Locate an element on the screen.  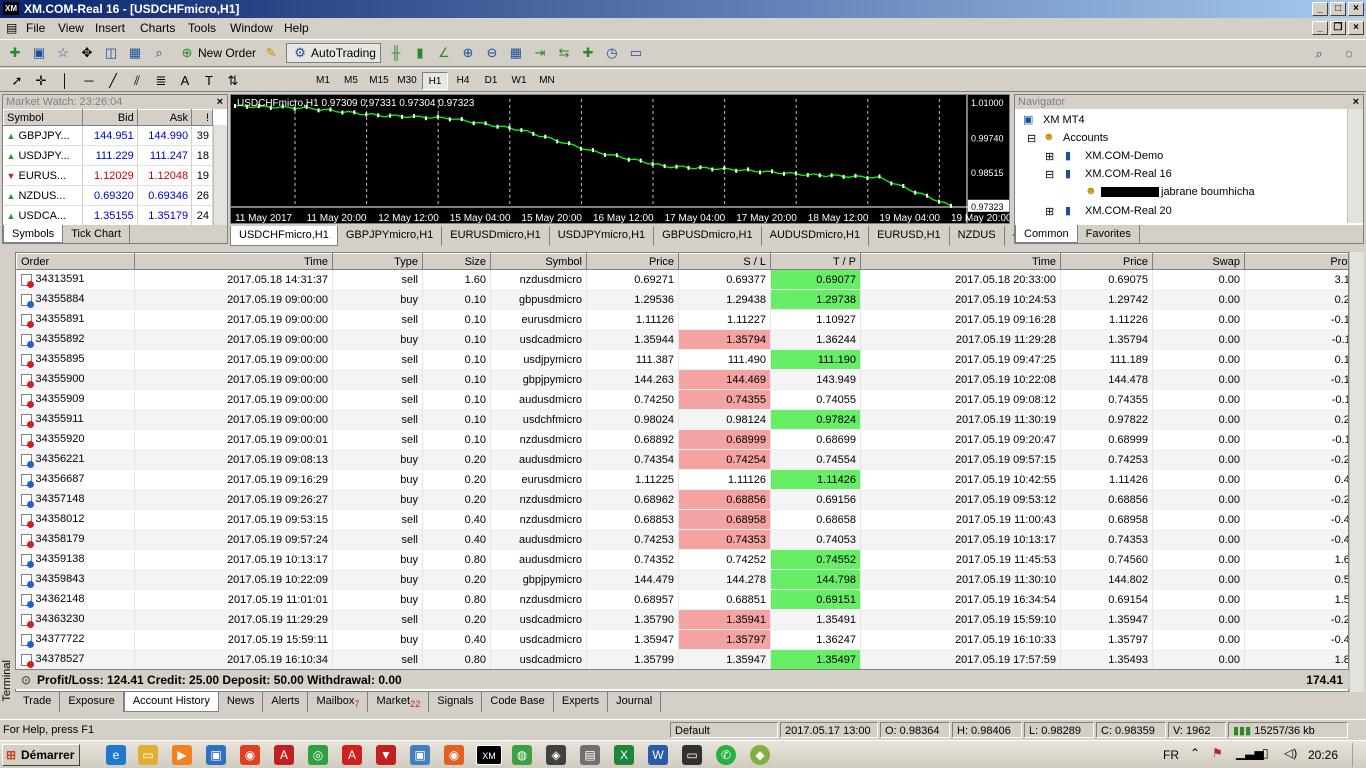
tf-h4: H4 is located at coordinates (463, 81).